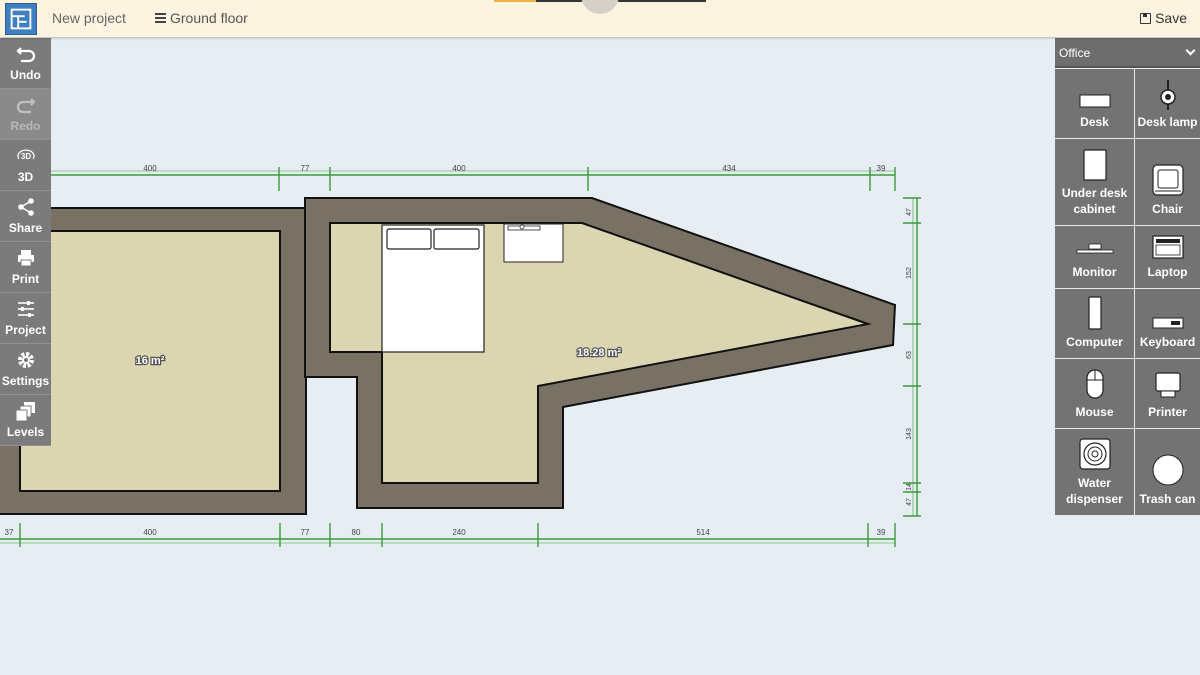  I want to click on layers-icon, so click(25, 412).